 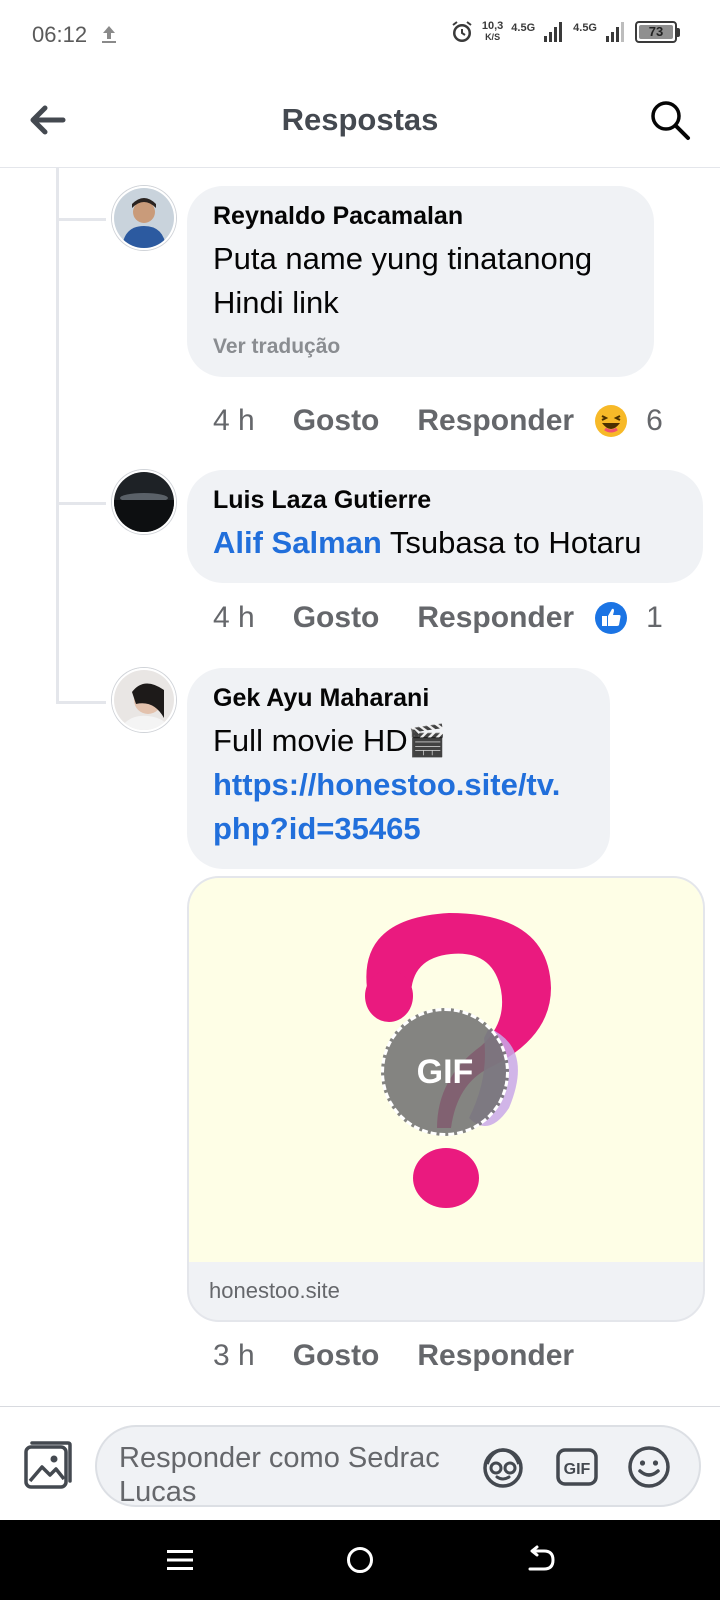 What do you see at coordinates (109, 34) in the screenshot?
I see `upload-icon` at bounding box center [109, 34].